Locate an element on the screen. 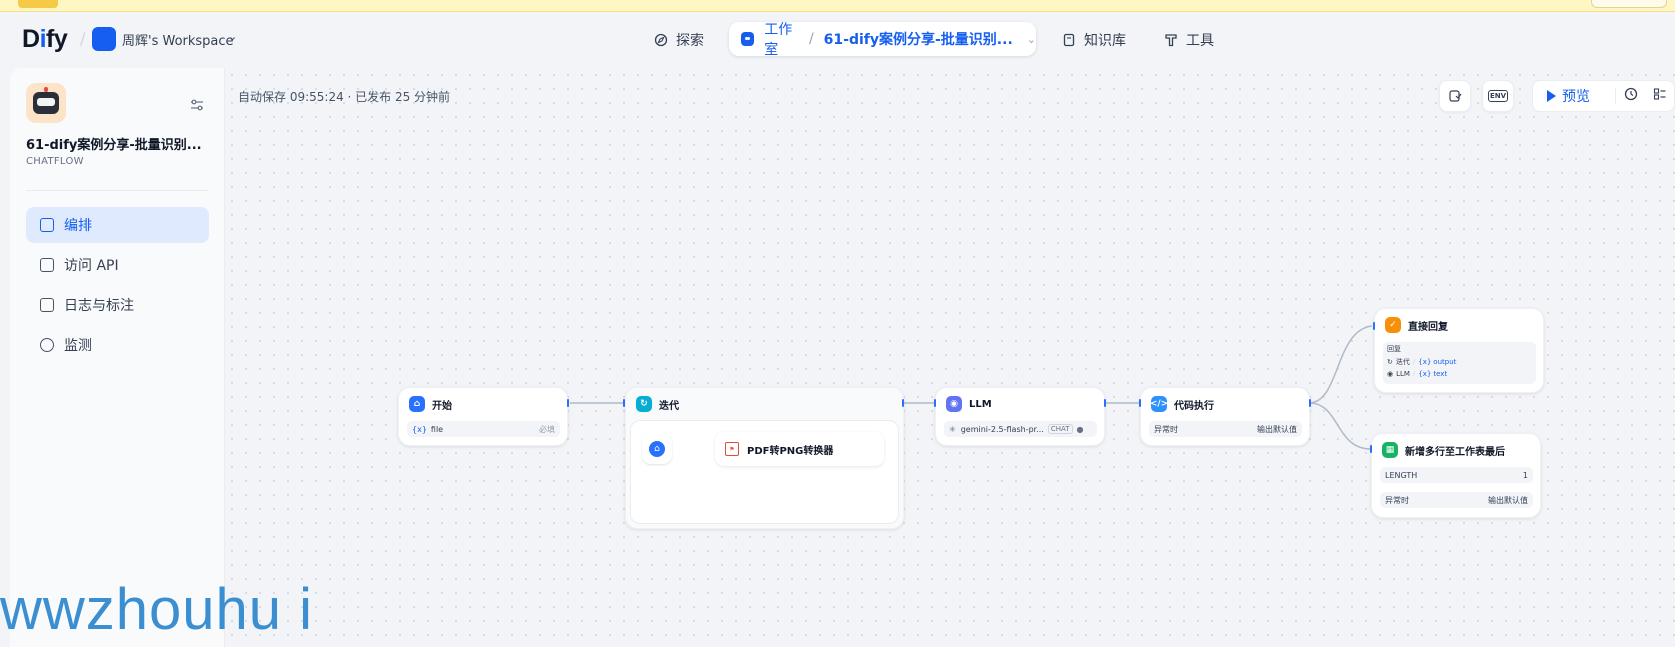 This screenshot has height=647, width=1675. app-avatar is located at coordinates (46, 103).